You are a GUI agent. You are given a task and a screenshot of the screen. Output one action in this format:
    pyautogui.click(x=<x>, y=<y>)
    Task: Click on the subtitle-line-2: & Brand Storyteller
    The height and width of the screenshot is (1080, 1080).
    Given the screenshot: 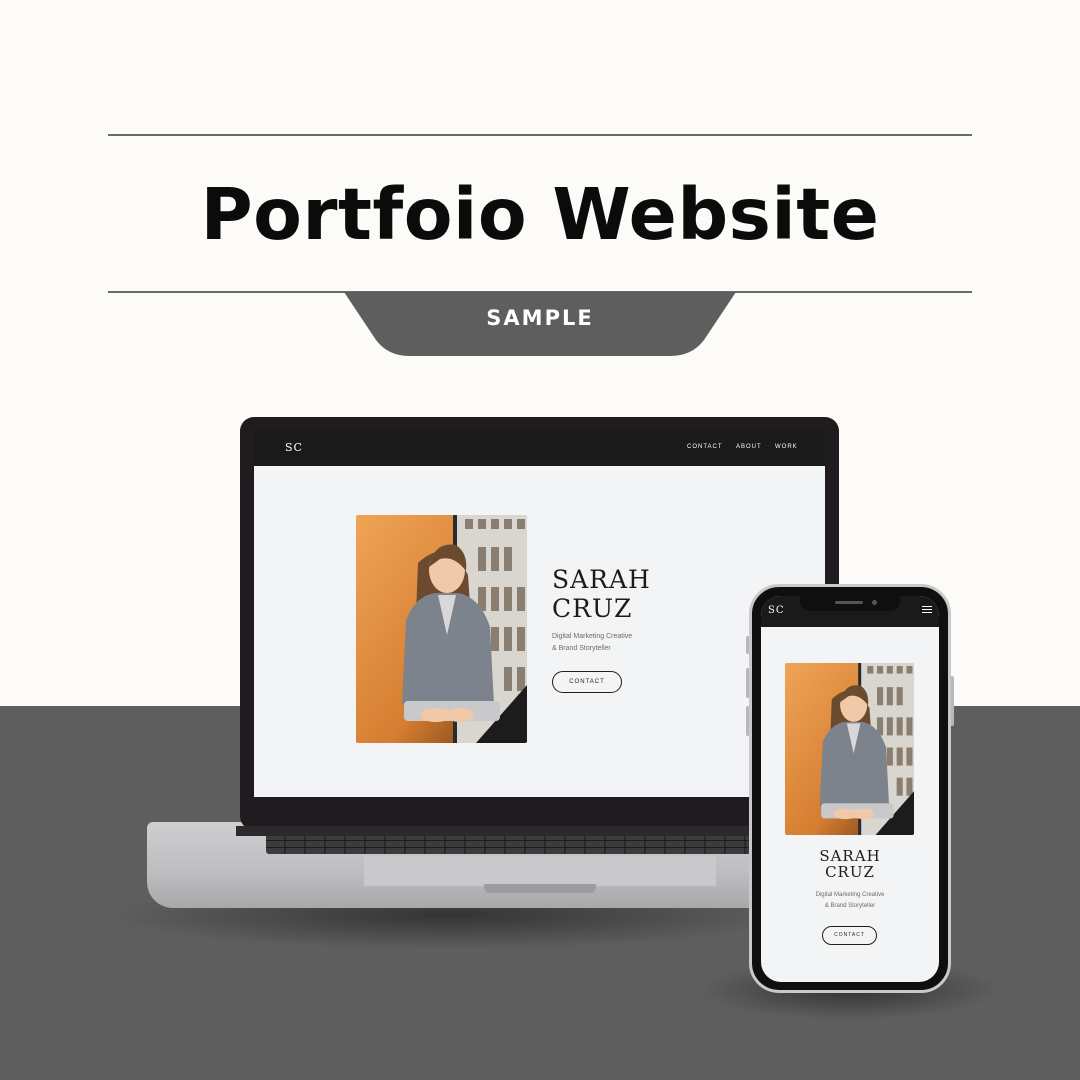 What is the action you would take?
    pyautogui.click(x=581, y=648)
    